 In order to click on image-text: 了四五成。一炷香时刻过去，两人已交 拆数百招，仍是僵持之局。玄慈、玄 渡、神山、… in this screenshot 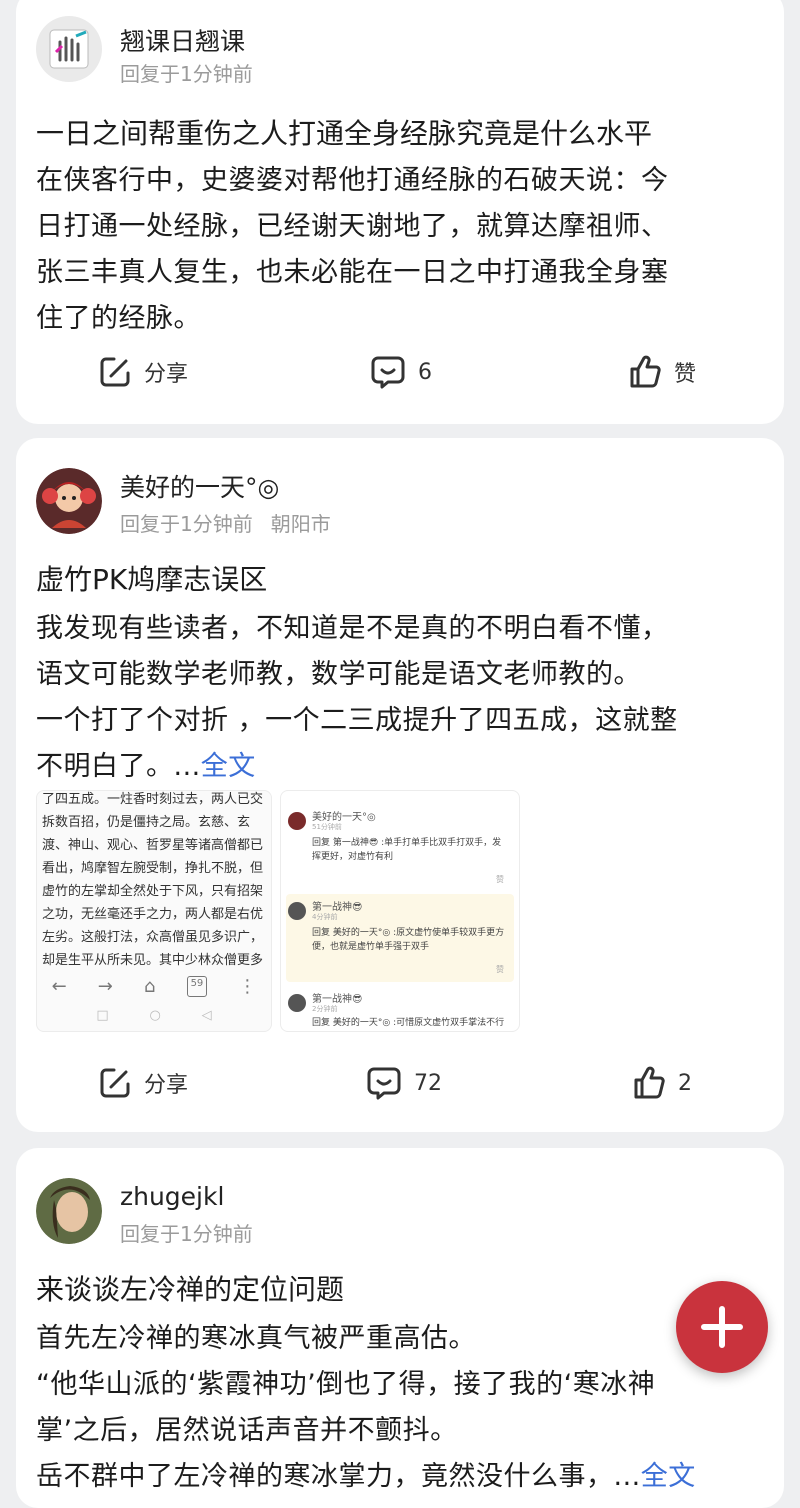, I will do `click(153, 880)`.